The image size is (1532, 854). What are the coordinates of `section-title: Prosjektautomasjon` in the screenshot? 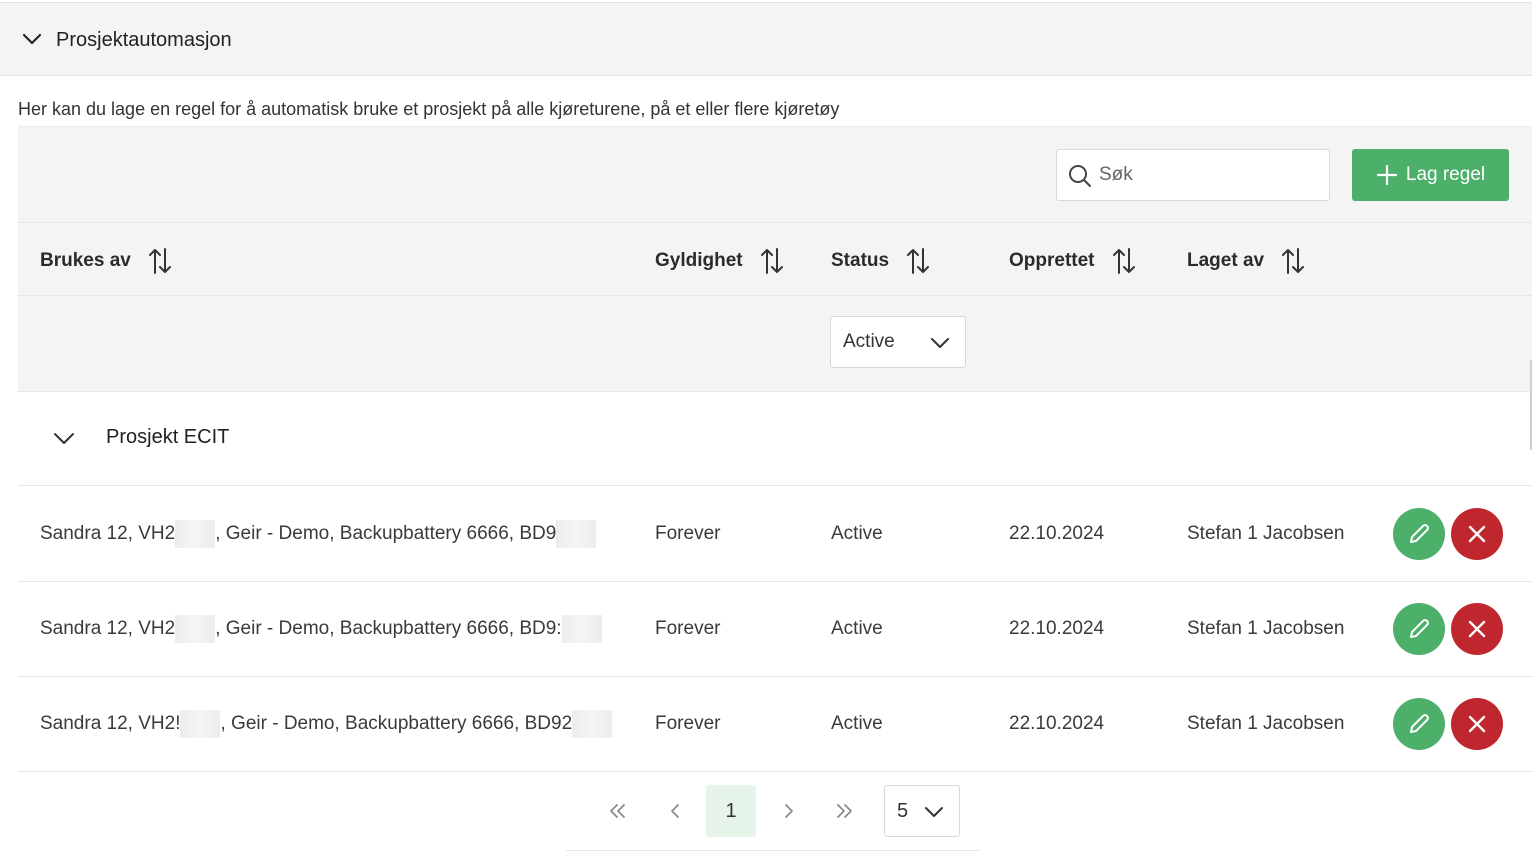 It's located at (144, 40).